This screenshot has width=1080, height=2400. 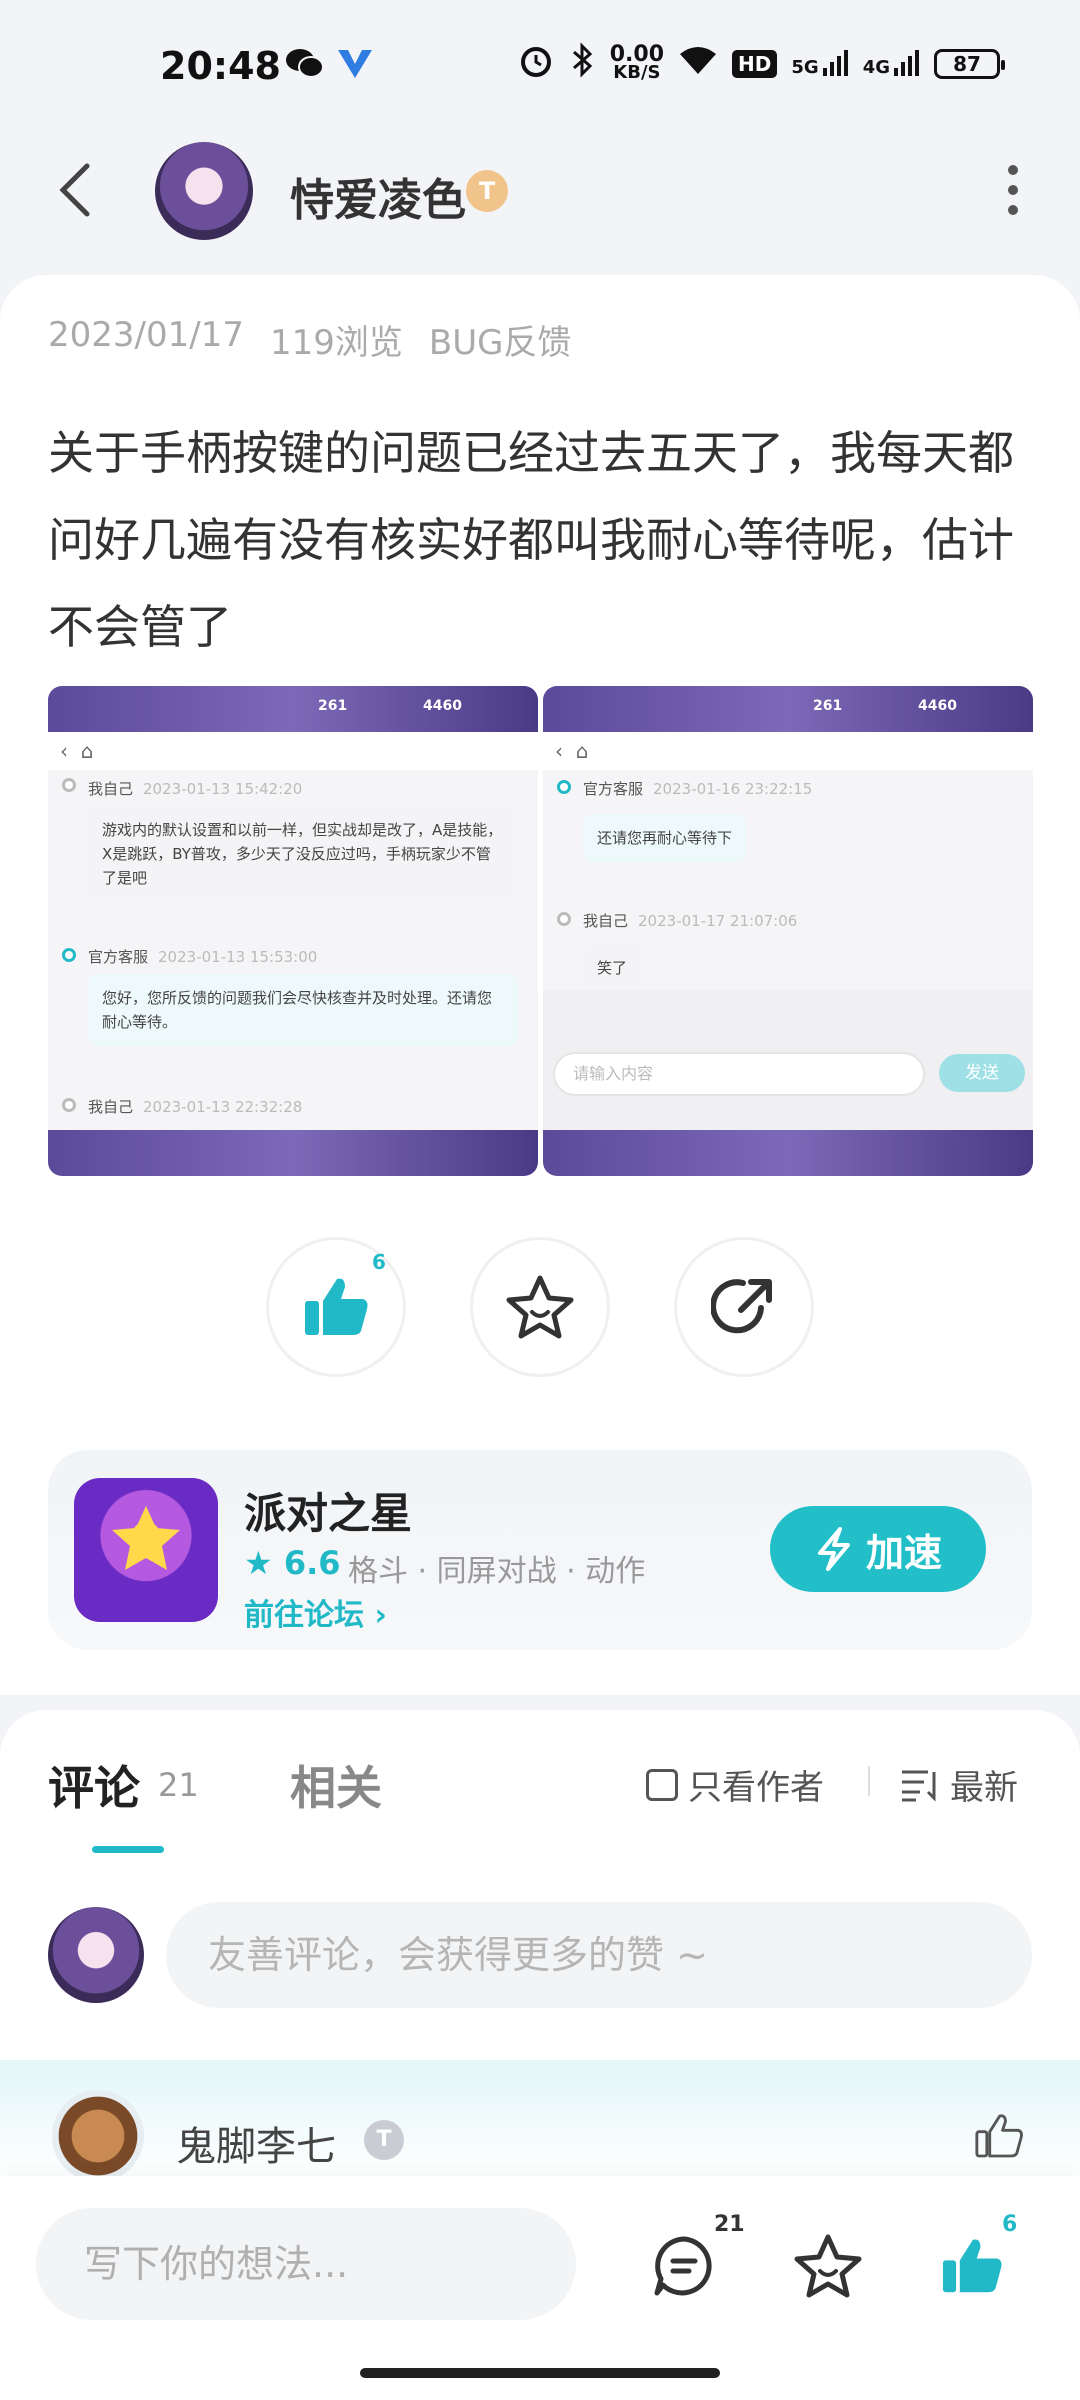 What do you see at coordinates (833, 1549) in the screenshot?
I see `lightning-icon` at bounding box center [833, 1549].